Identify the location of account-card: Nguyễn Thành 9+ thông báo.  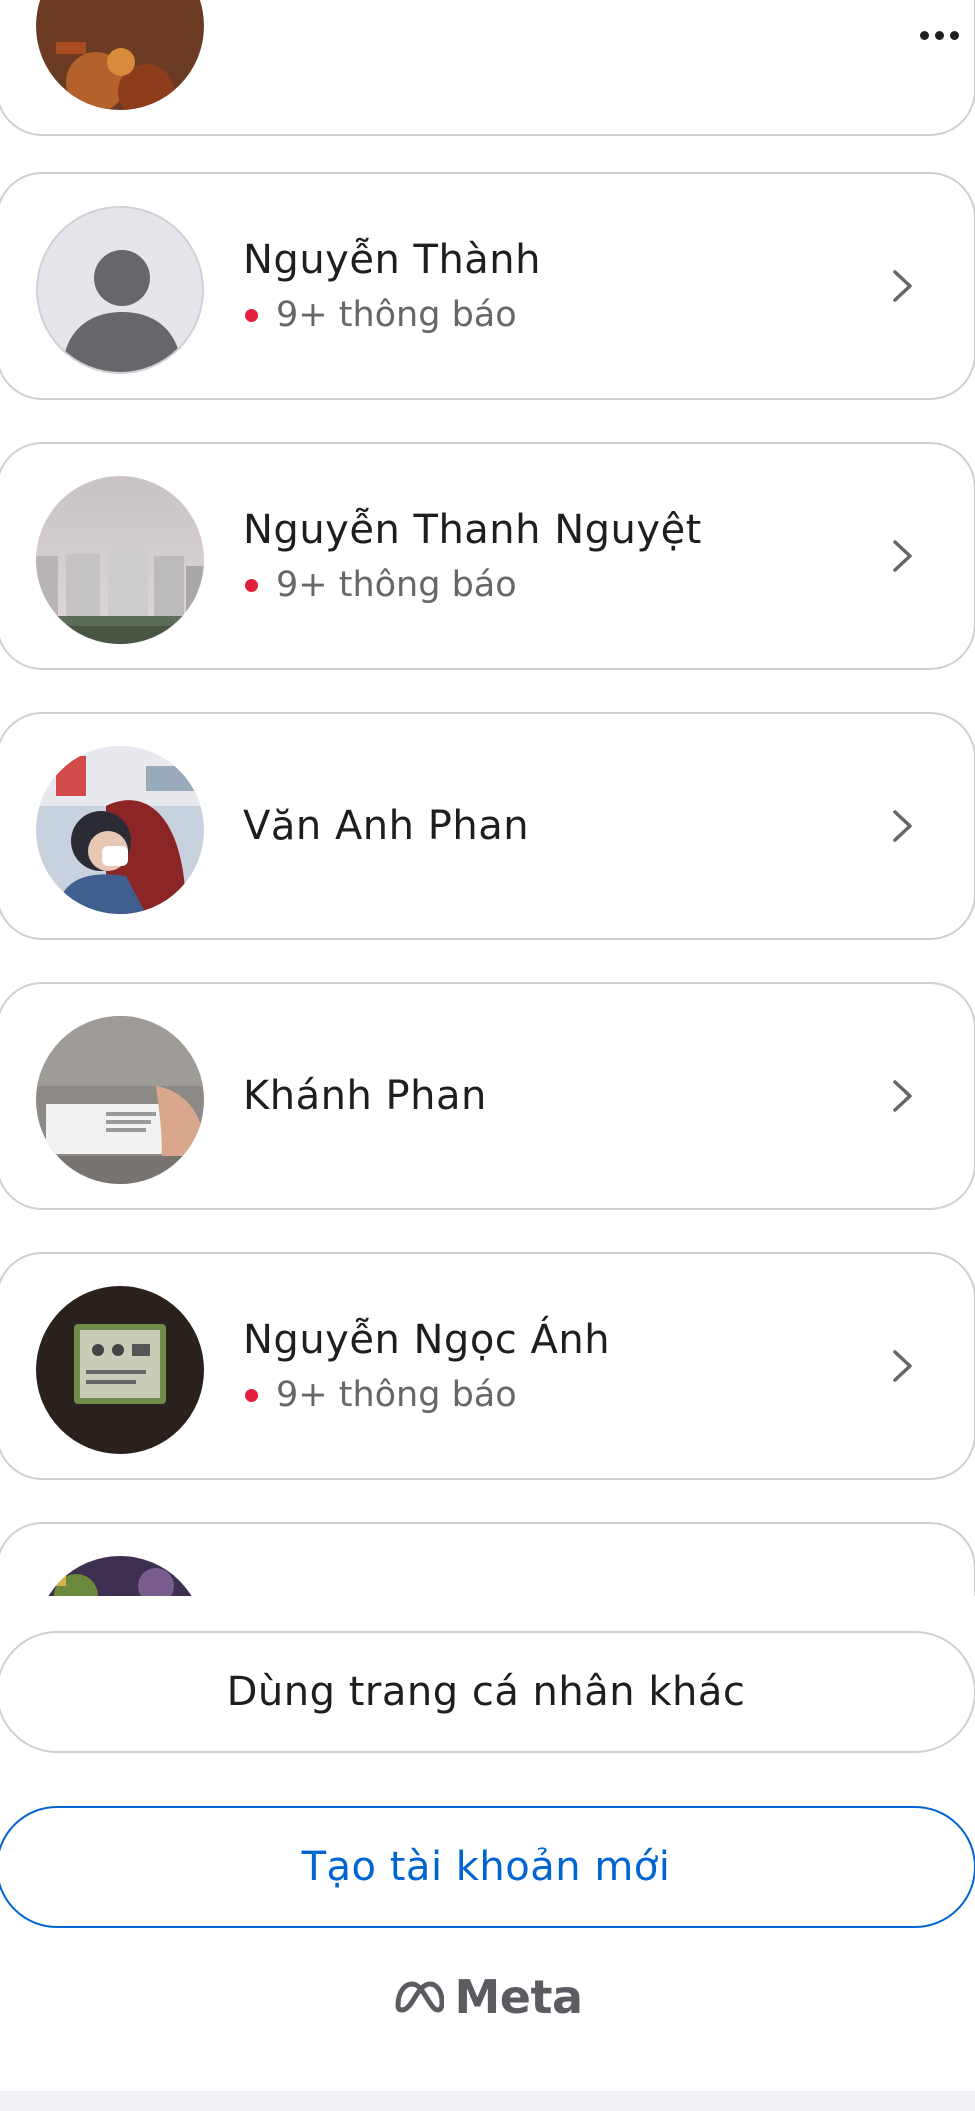
(487, 286).